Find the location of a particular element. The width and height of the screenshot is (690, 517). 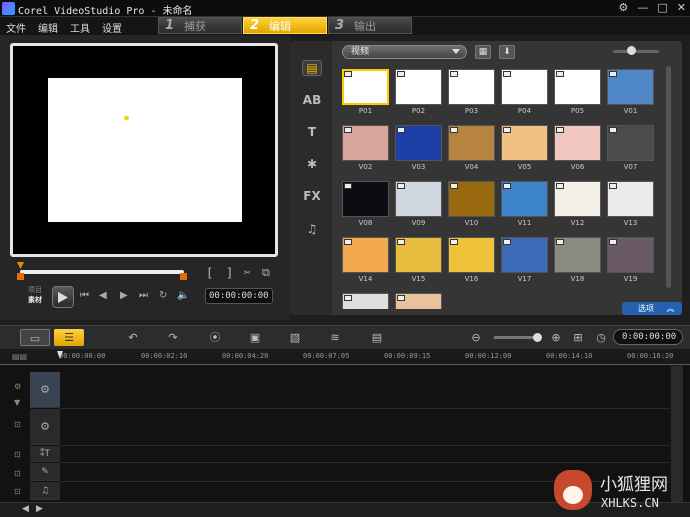

track-lock-icon: ⊡ is located at coordinates (17, 424).